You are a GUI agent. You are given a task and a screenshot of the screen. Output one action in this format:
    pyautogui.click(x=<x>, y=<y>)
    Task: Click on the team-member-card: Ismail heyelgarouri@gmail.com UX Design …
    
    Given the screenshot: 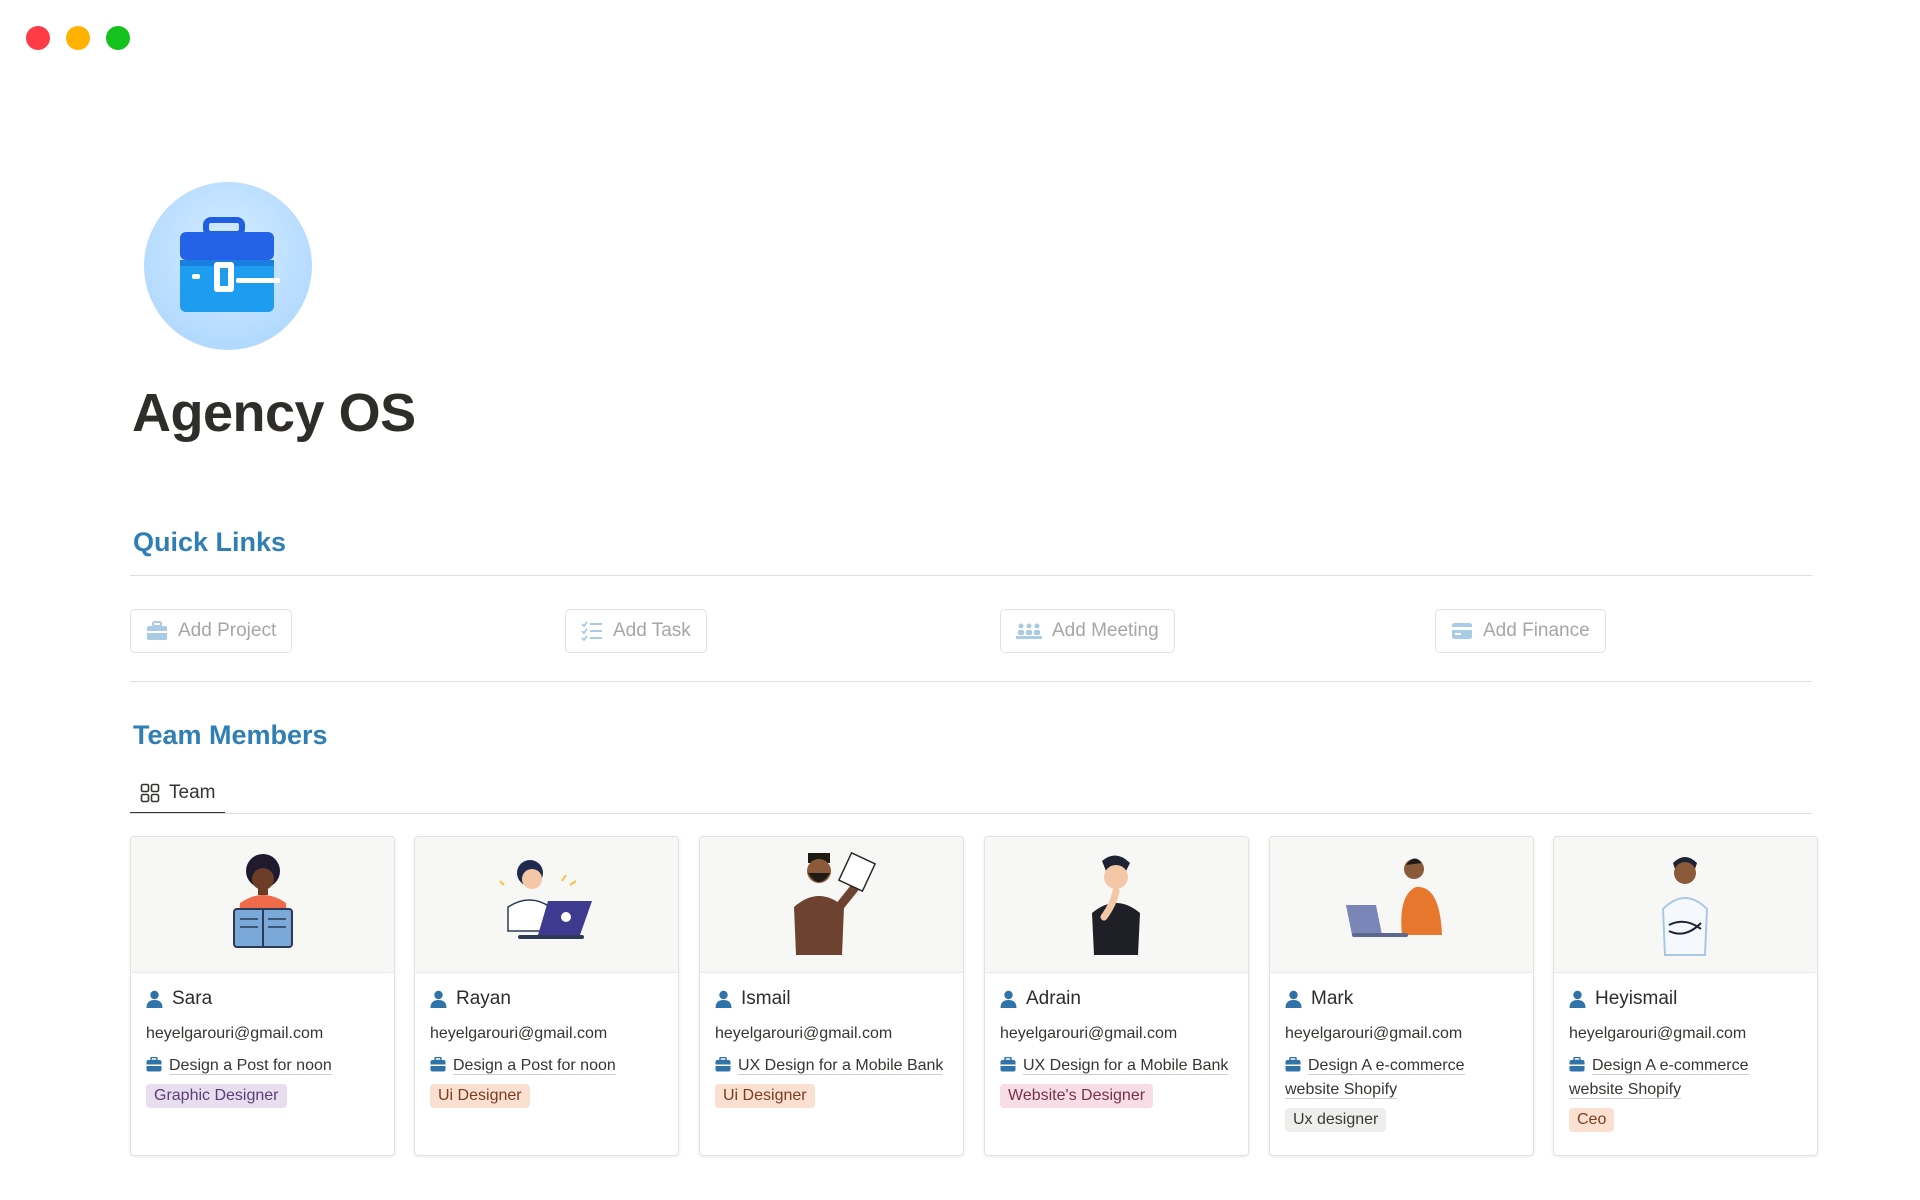 What is the action you would take?
    pyautogui.click(x=831, y=996)
    